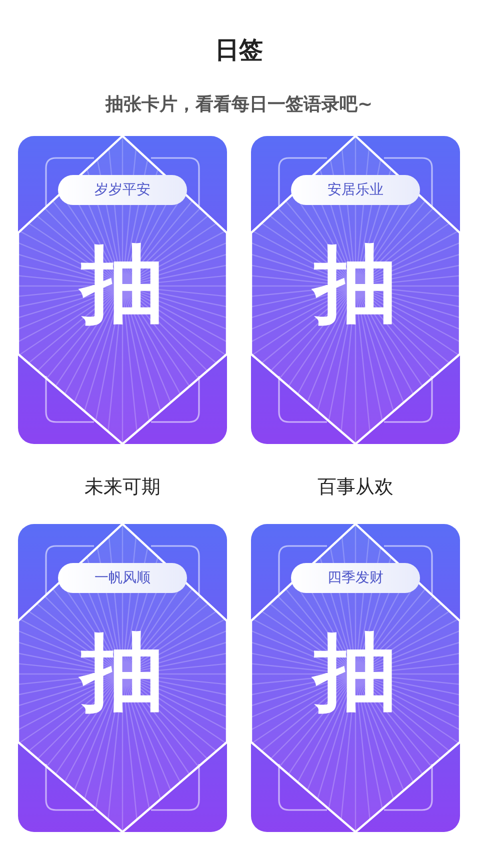 This screenshot has width=478, height=850. What do you see at coordinates (239, 105) in the screenshot?
I see `page-subtitle: 抽张卡片，看看每日一签语录吧~` at bounding box center [239, 105].